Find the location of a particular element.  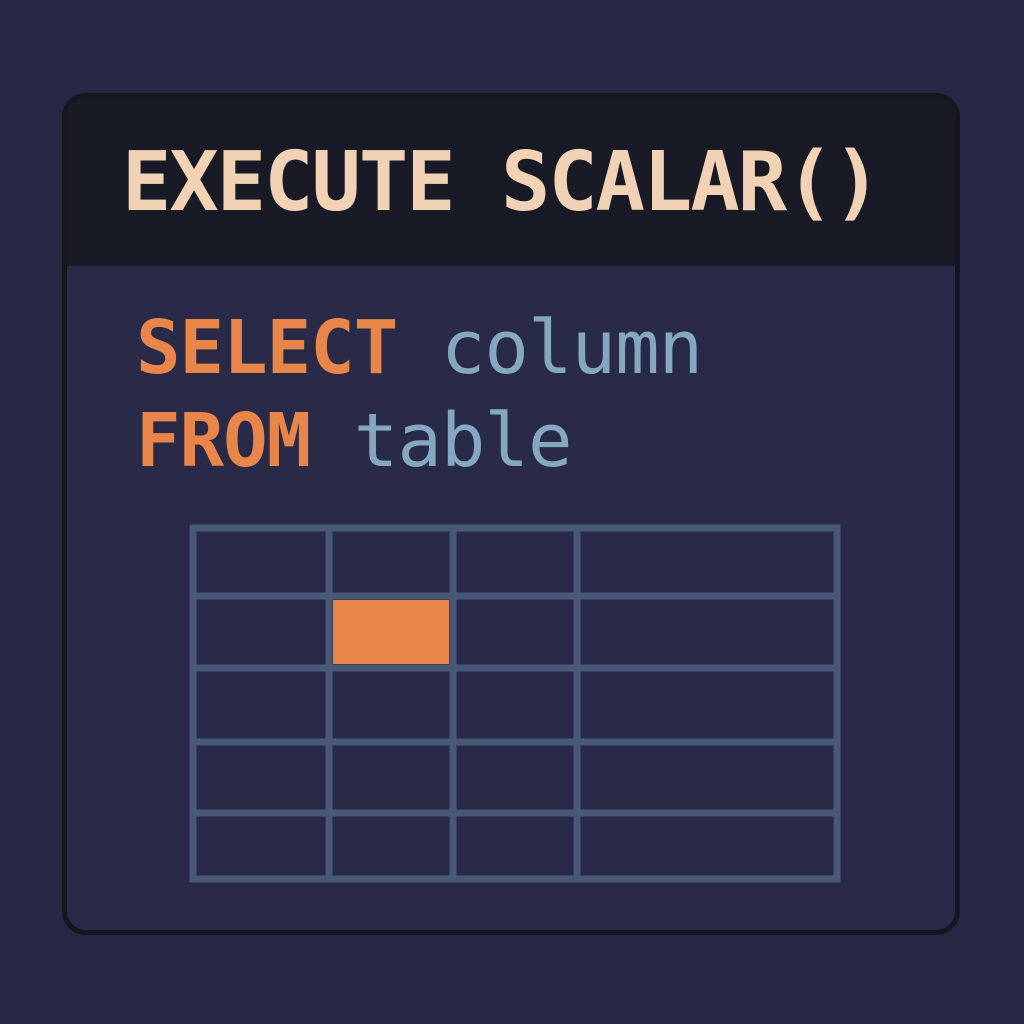

selected-scalar-cell is located at coordinates (391, 632).